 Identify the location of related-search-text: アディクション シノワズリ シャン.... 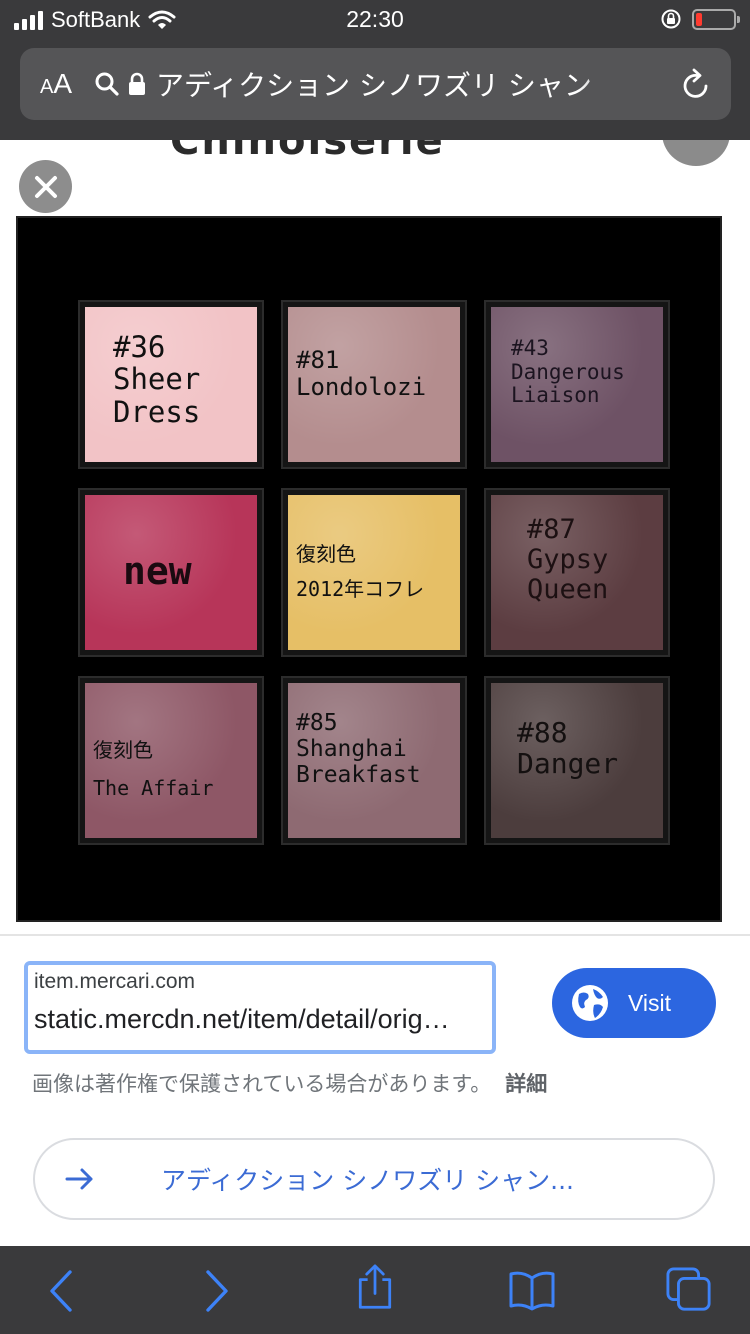
(367, 1180).